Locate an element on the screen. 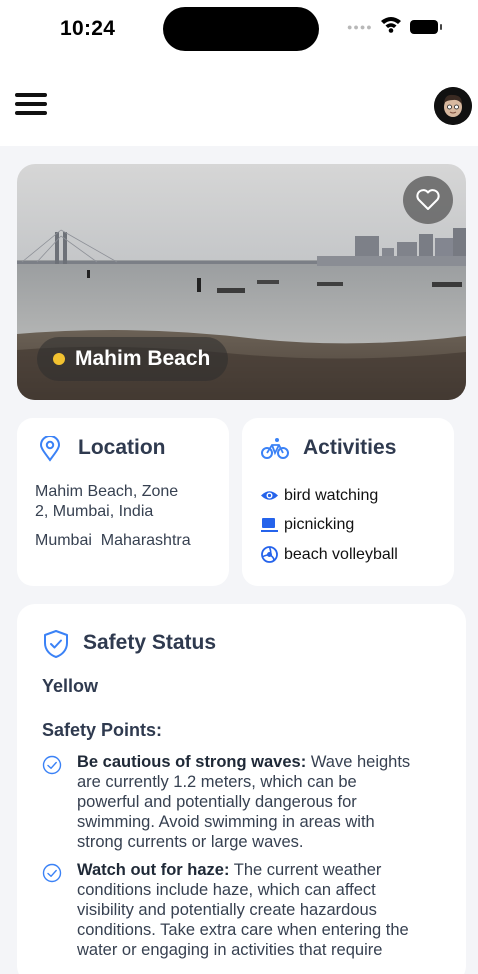 This screenshot has width=478, height=974. dynamic-island is located at coordinates (241, 29).